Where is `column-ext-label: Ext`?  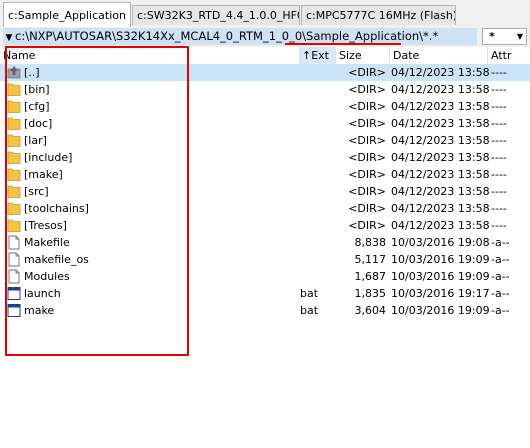 column-ext-label: Ext is located at coordinates (320, 55).